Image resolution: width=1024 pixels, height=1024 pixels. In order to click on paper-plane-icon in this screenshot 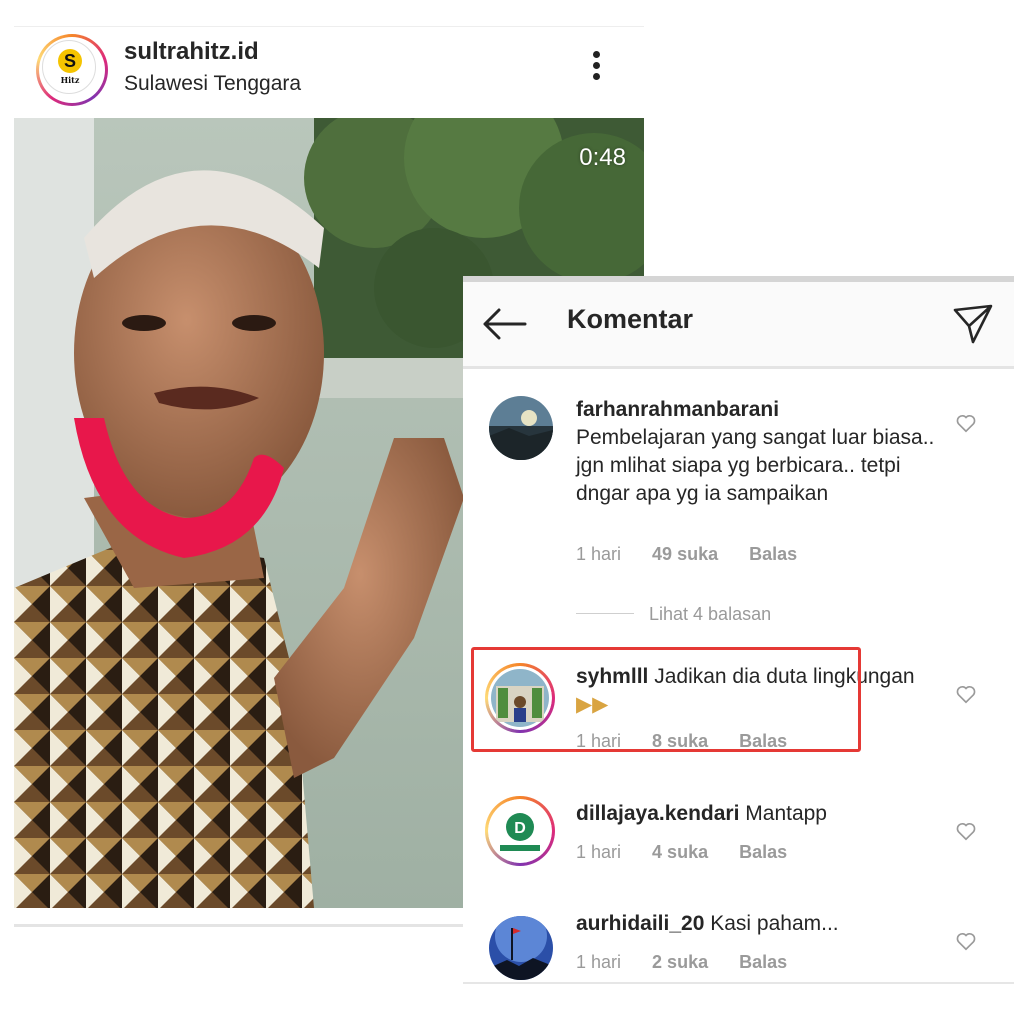, I will do `click(973, 324)`.